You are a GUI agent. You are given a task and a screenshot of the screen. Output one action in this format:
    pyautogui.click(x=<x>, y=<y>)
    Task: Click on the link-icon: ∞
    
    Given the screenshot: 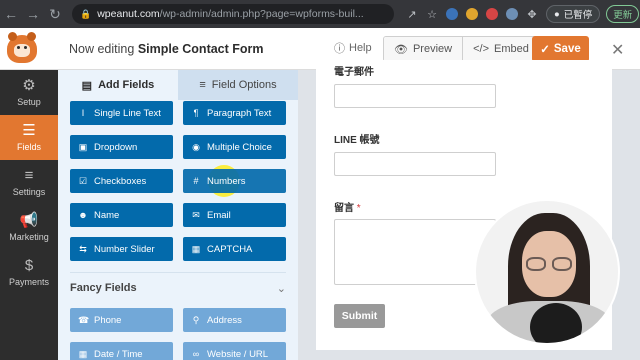 What is the action you would take?
    pyautogui.click(x=196, y=354)
    